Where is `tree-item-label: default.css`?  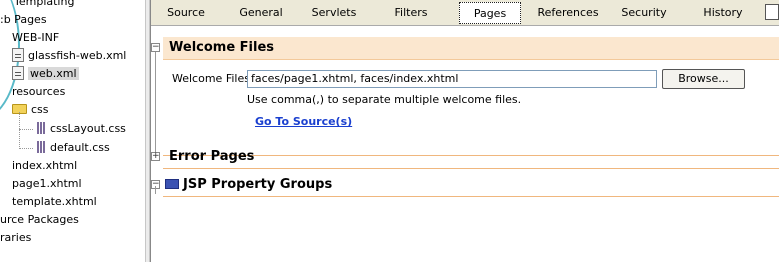 tree-item-label: default.css is located at coordinates (80, 147).